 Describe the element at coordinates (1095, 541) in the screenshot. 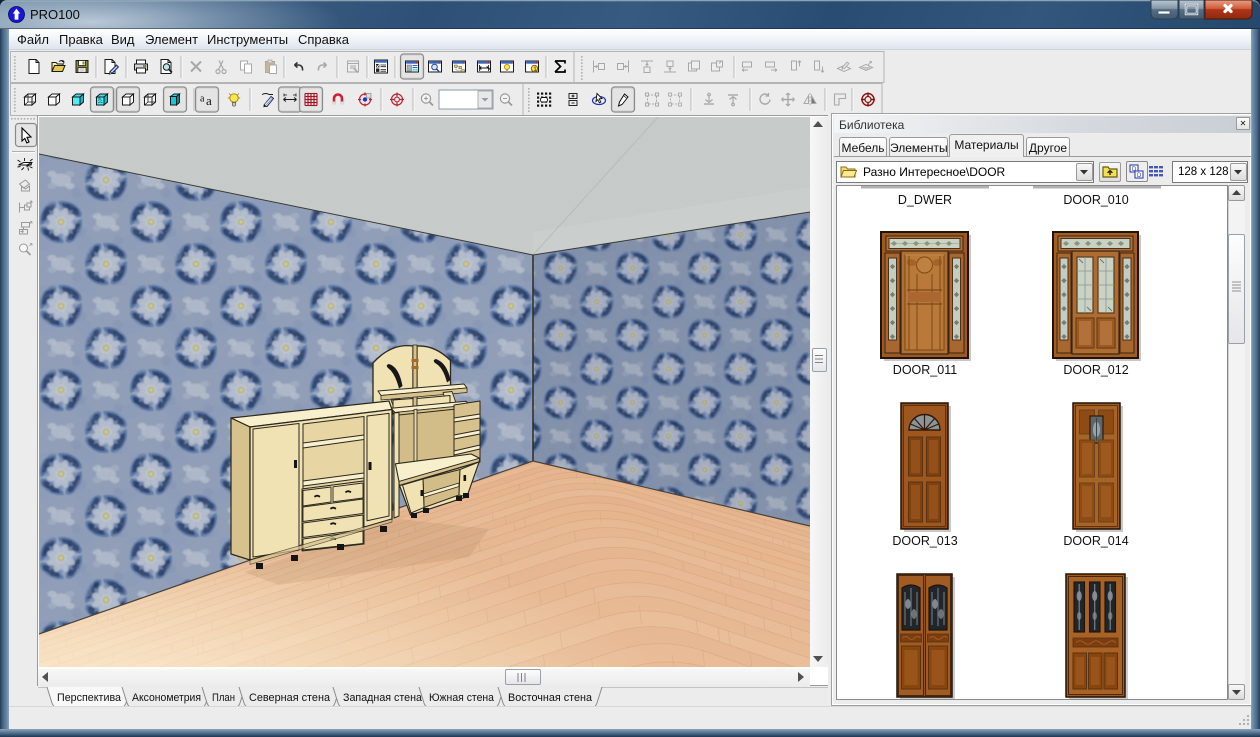

I see `svg-text: DOOR_014` at that location.